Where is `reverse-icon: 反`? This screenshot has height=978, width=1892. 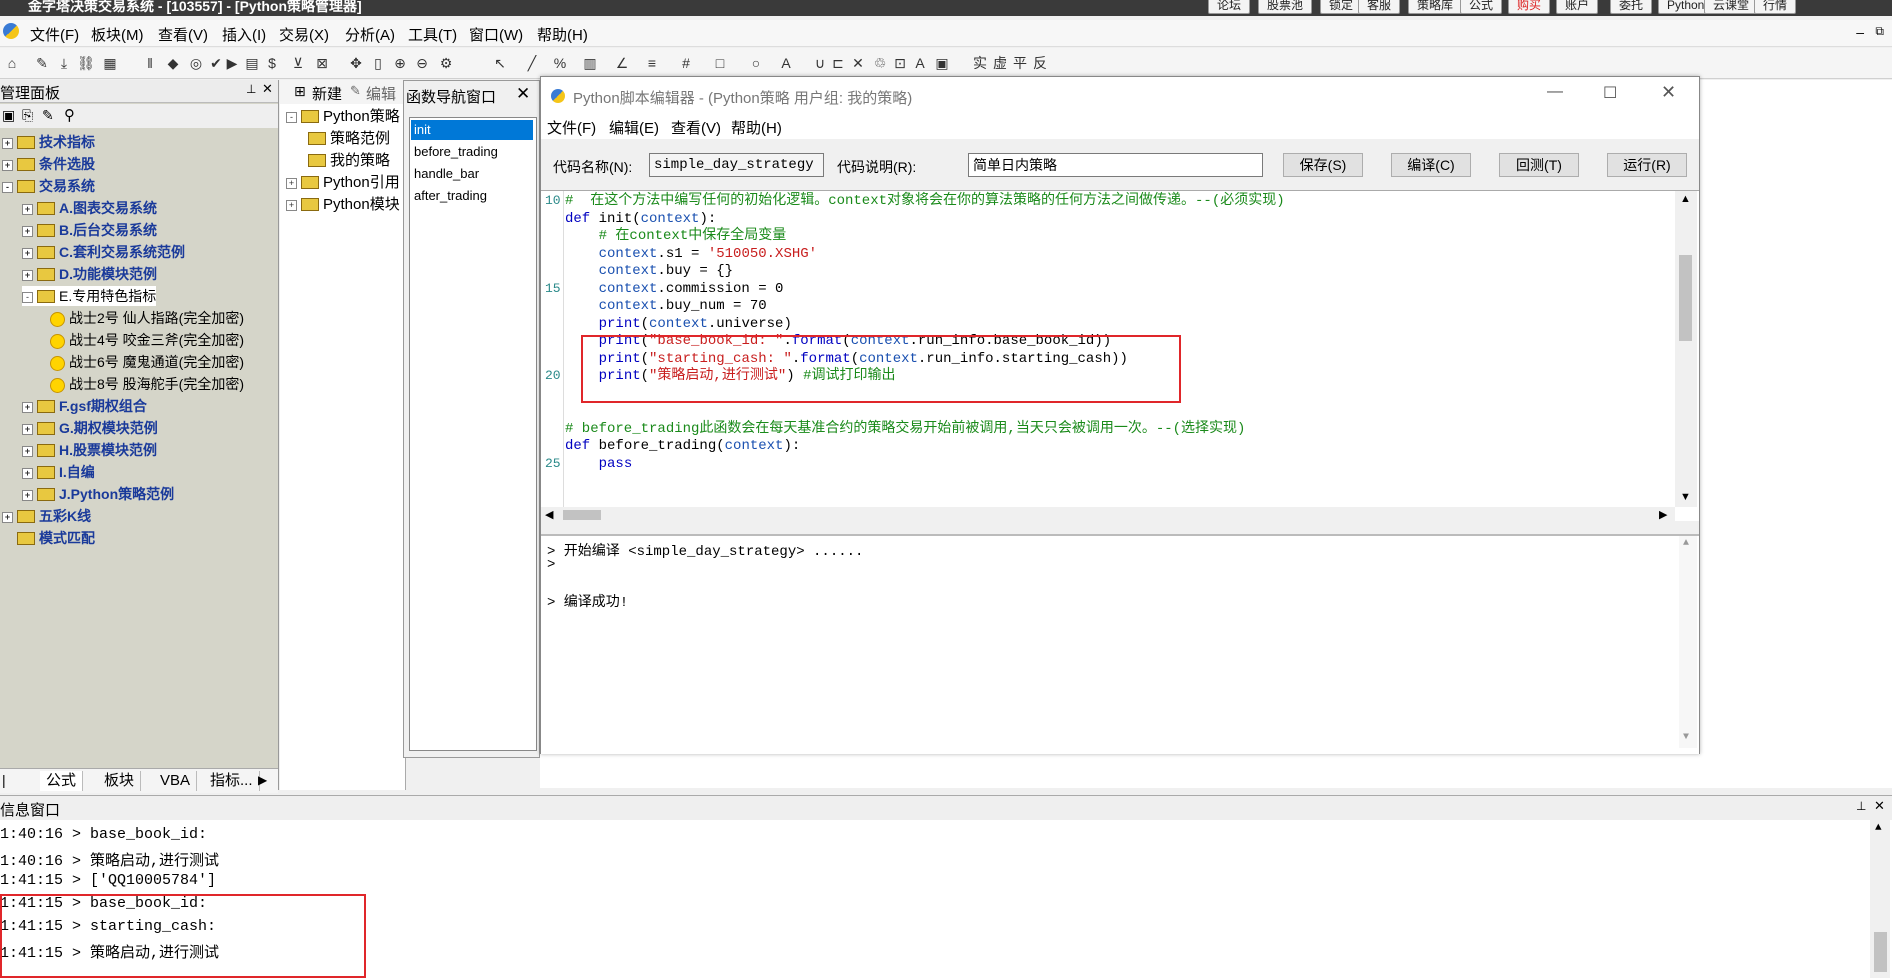 reverse-icon: 反 is located at coordinates (1040, 63).